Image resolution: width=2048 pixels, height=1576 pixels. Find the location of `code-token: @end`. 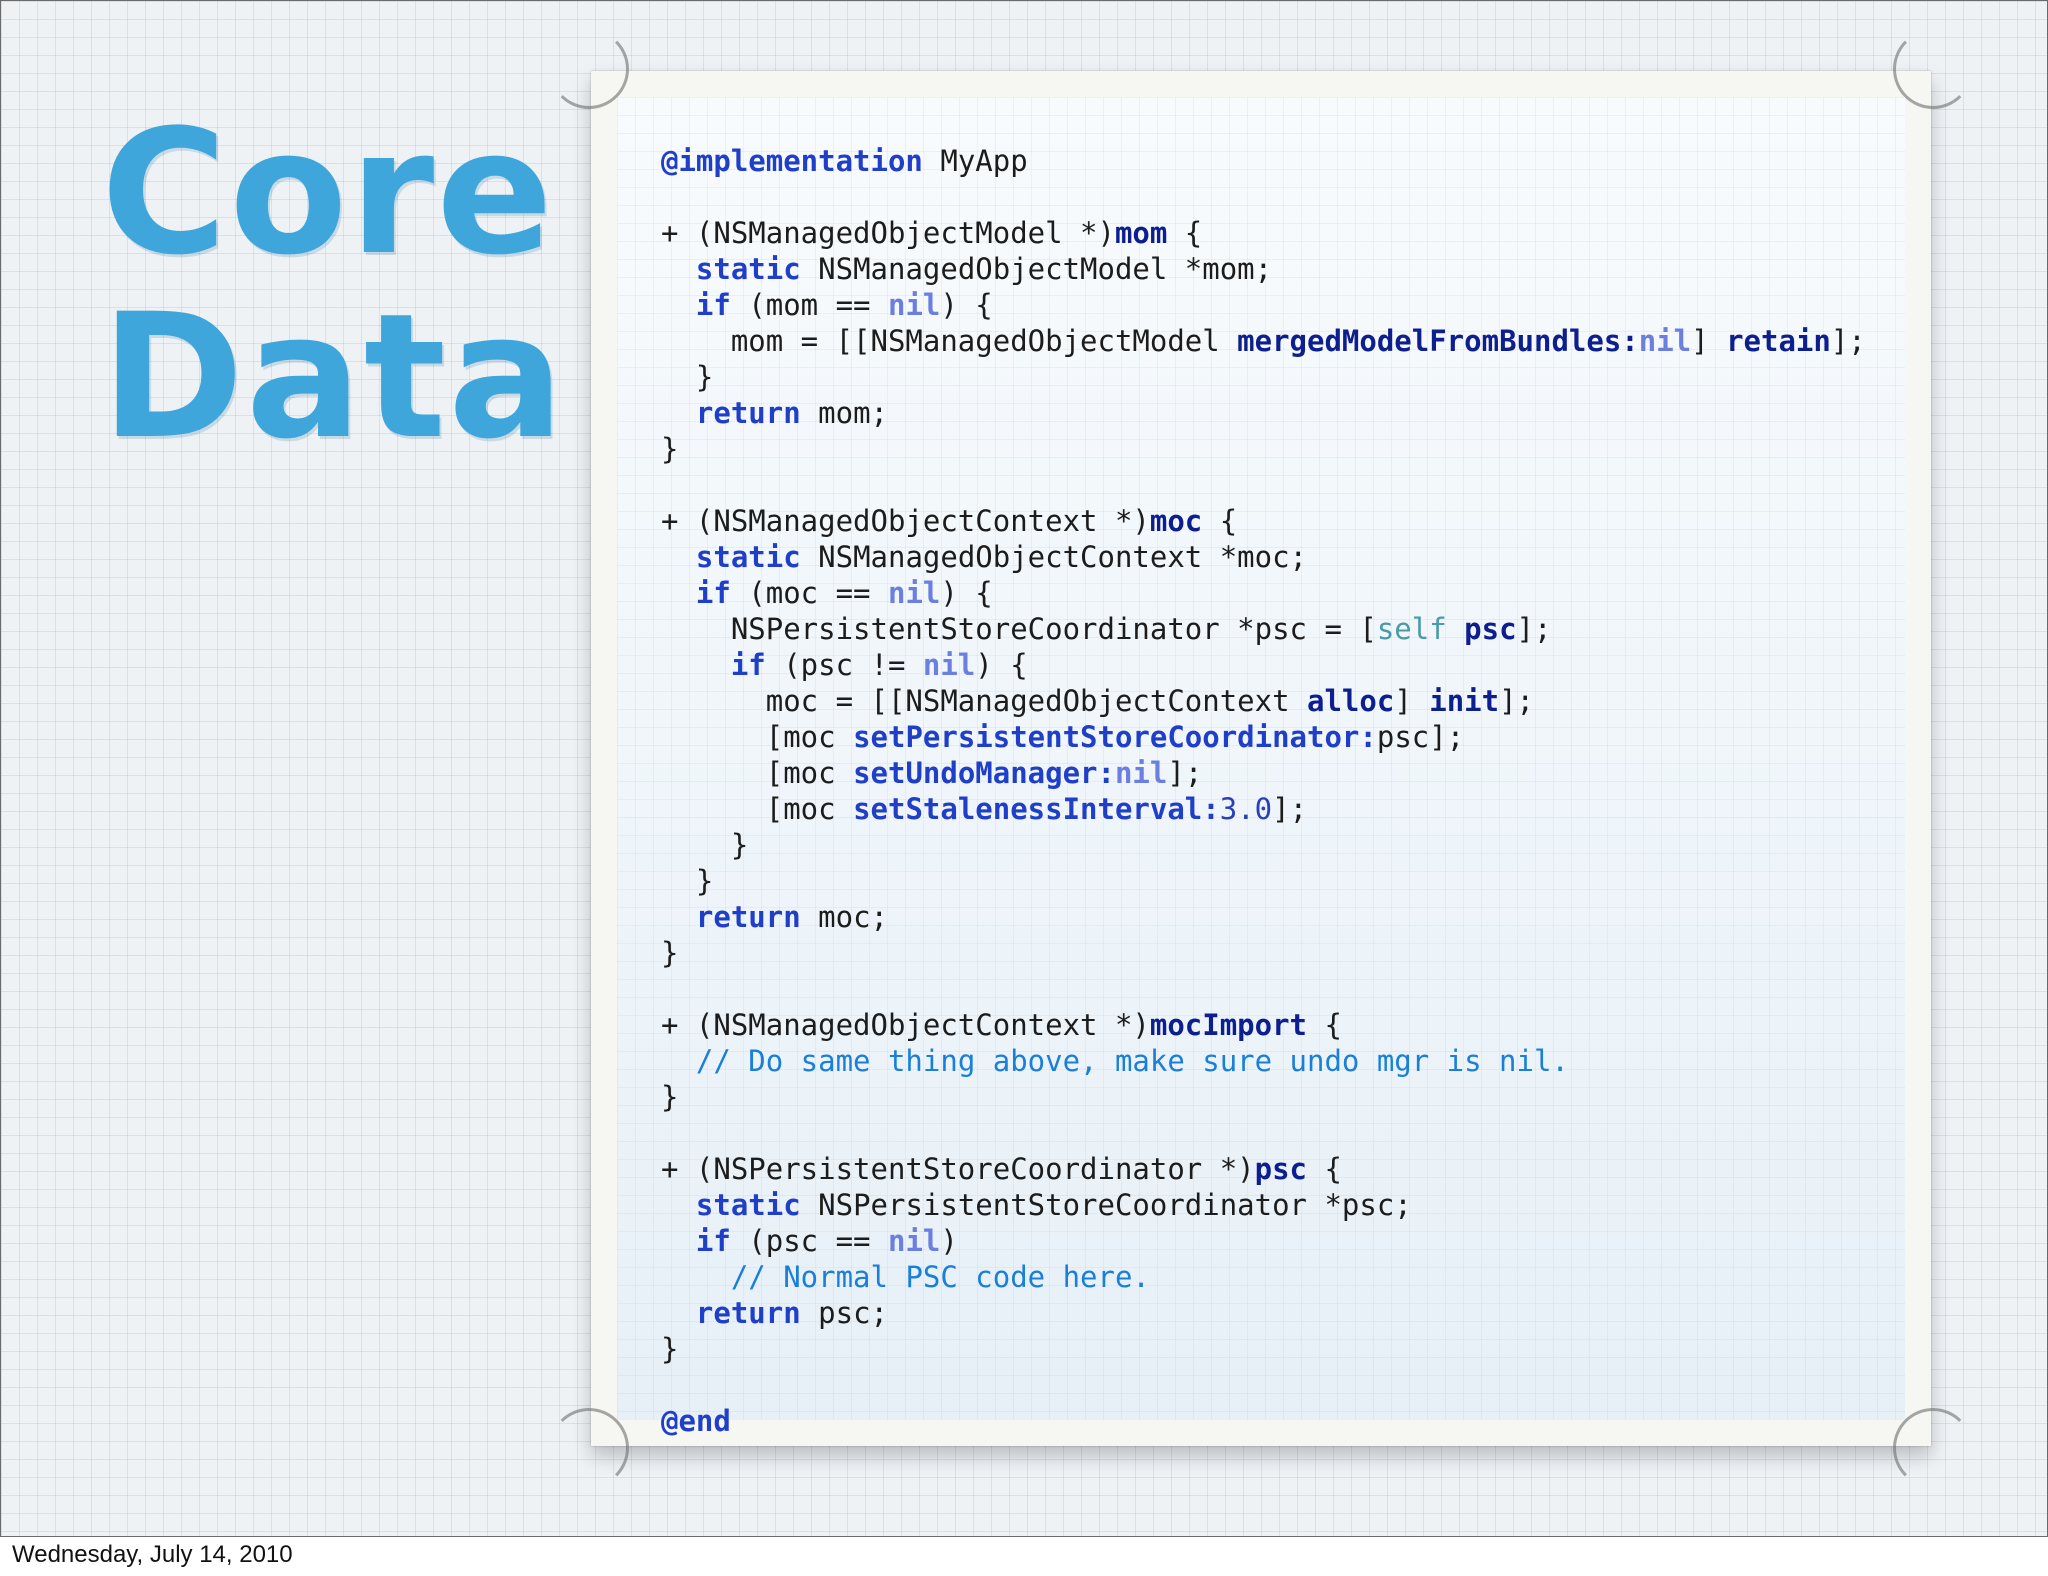

code-token: @end is located at coordinates (696, 1421).